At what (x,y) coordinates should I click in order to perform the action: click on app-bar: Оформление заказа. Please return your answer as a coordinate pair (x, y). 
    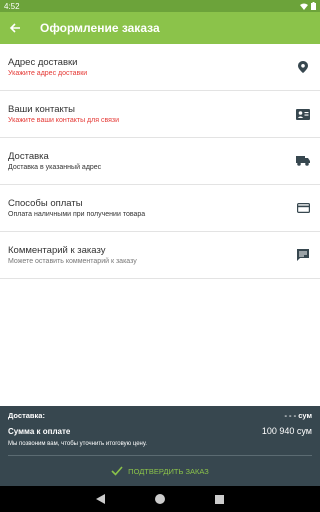
    Looking at the image, I should click on (160, 28).